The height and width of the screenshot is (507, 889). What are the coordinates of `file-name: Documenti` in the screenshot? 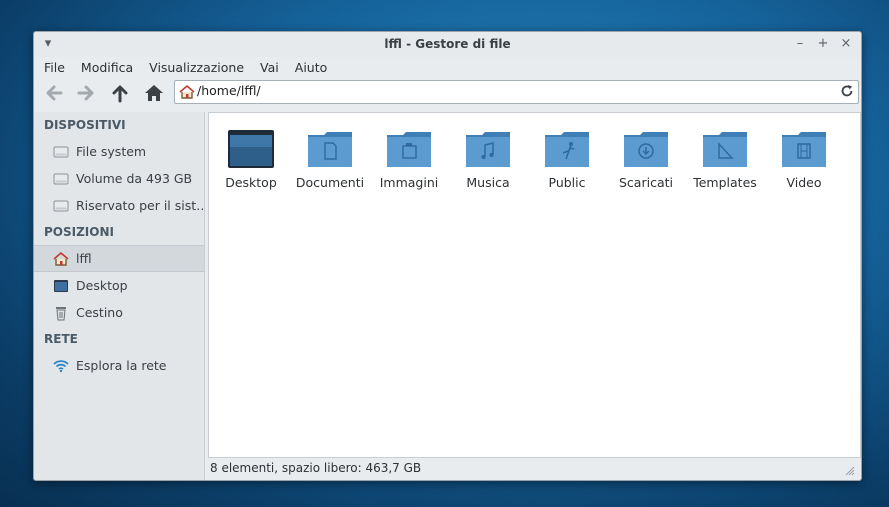 It's located at (330, 182).